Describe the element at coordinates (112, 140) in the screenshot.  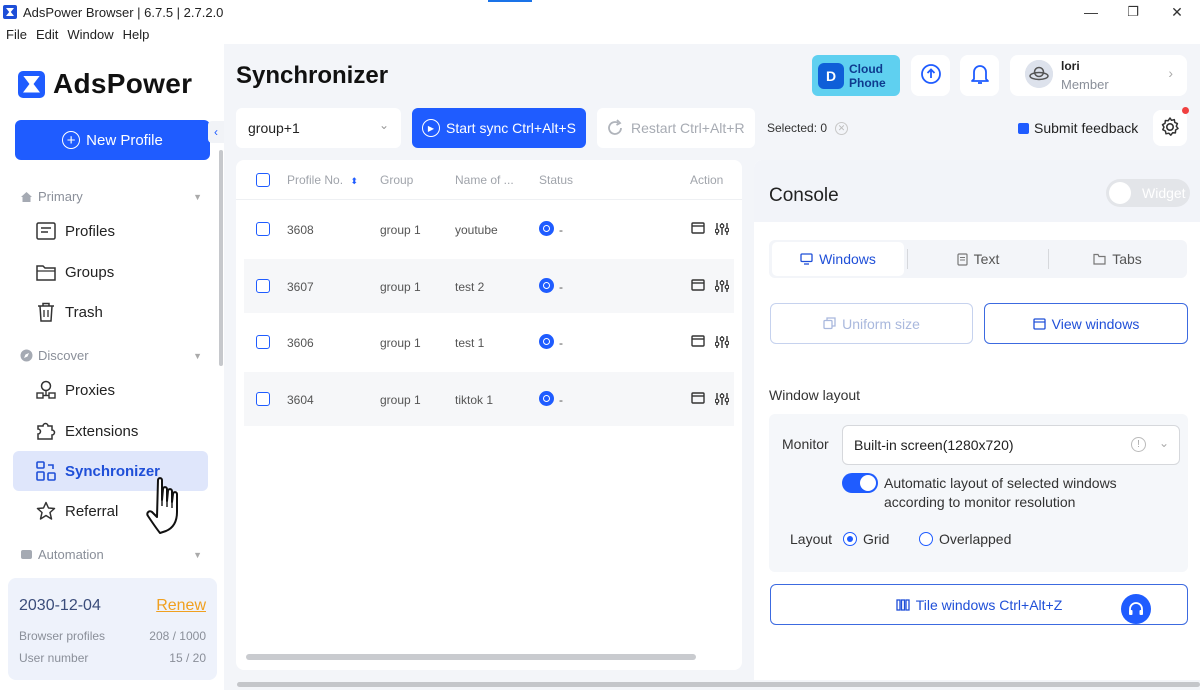
I see `new-profile-button: + New Profile` at that location.